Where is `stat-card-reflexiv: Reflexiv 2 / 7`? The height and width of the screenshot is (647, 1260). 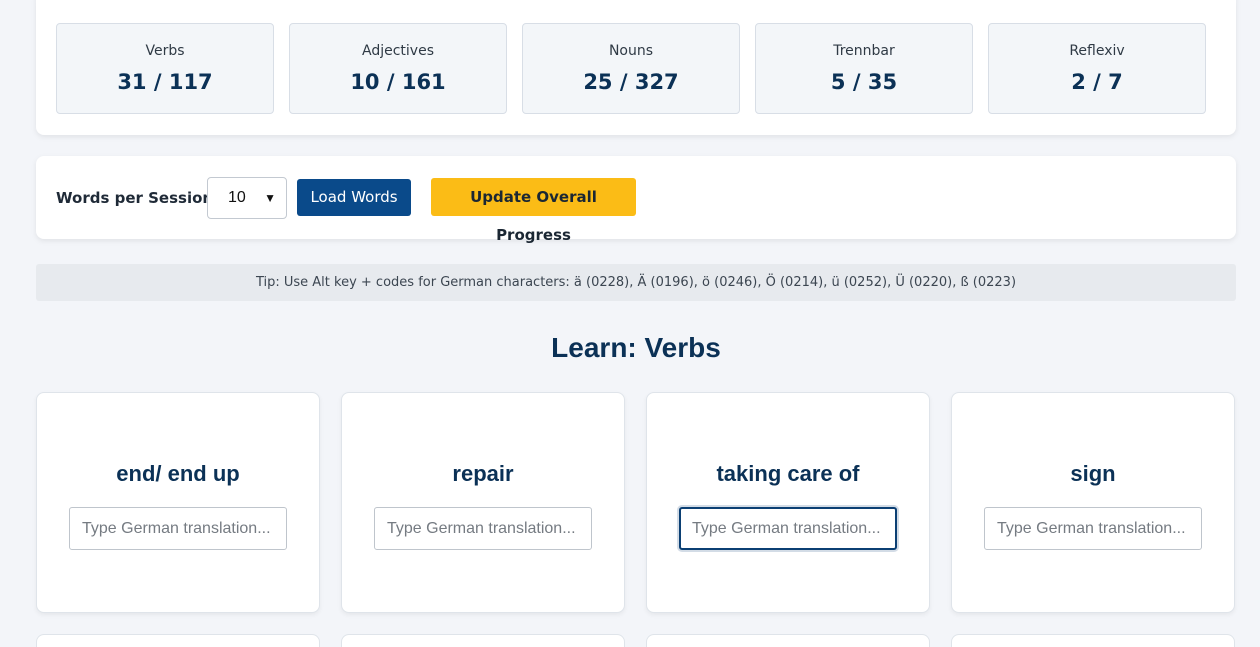
stat-card-reflexiv: Reflexiv 2 / 7 is located at coordinates (1097, 68).